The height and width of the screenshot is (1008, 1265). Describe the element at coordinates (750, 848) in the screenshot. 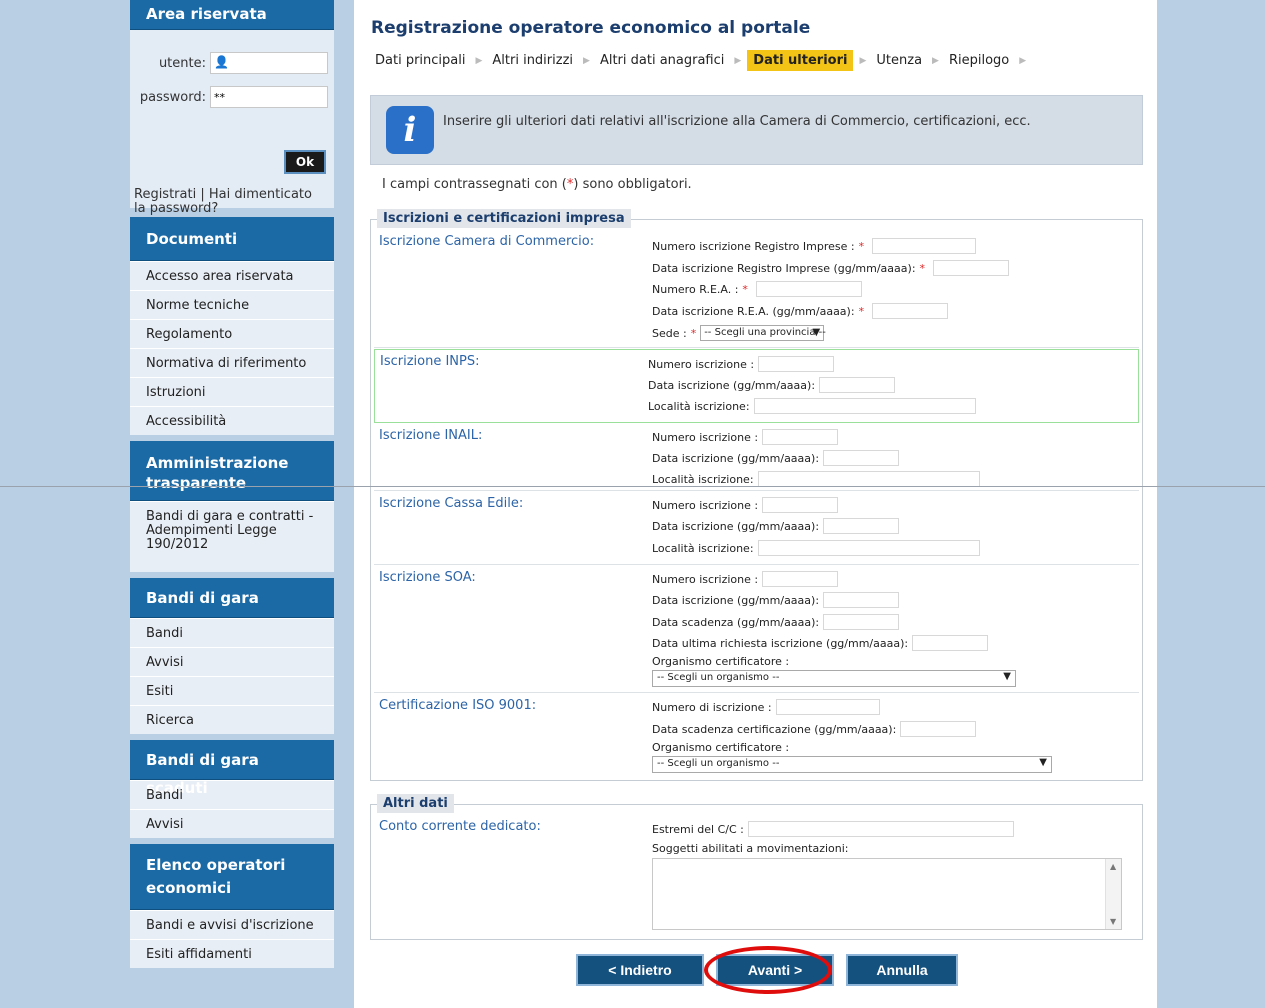

I see `field-soggetti: Soggetti abilitati a movimentazioni:` at that location.